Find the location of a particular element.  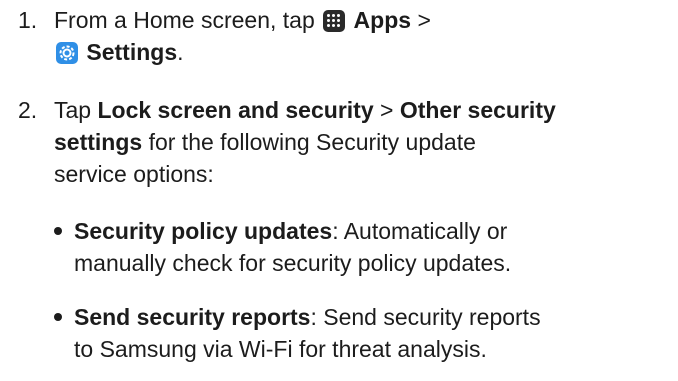

bullet-title: Security policy updates is located at coordinates (203, 231).